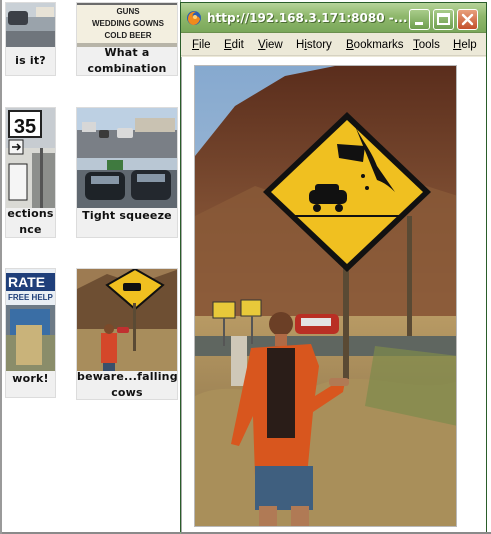 Image resolution: width=491 pixels, height=534 pixels. I want to click on menu-accel: E, so click(228, 45).